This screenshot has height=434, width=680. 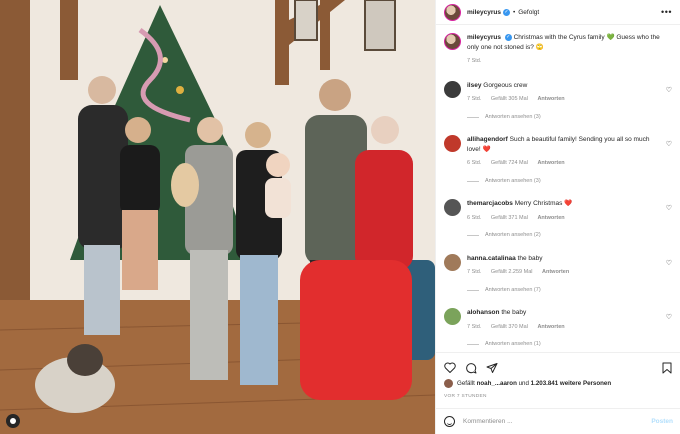 What do you see at coordinates (490, 203) in the screenshot?
I see `comment-username: themarcjacobs` at bounding box center [490, 203].